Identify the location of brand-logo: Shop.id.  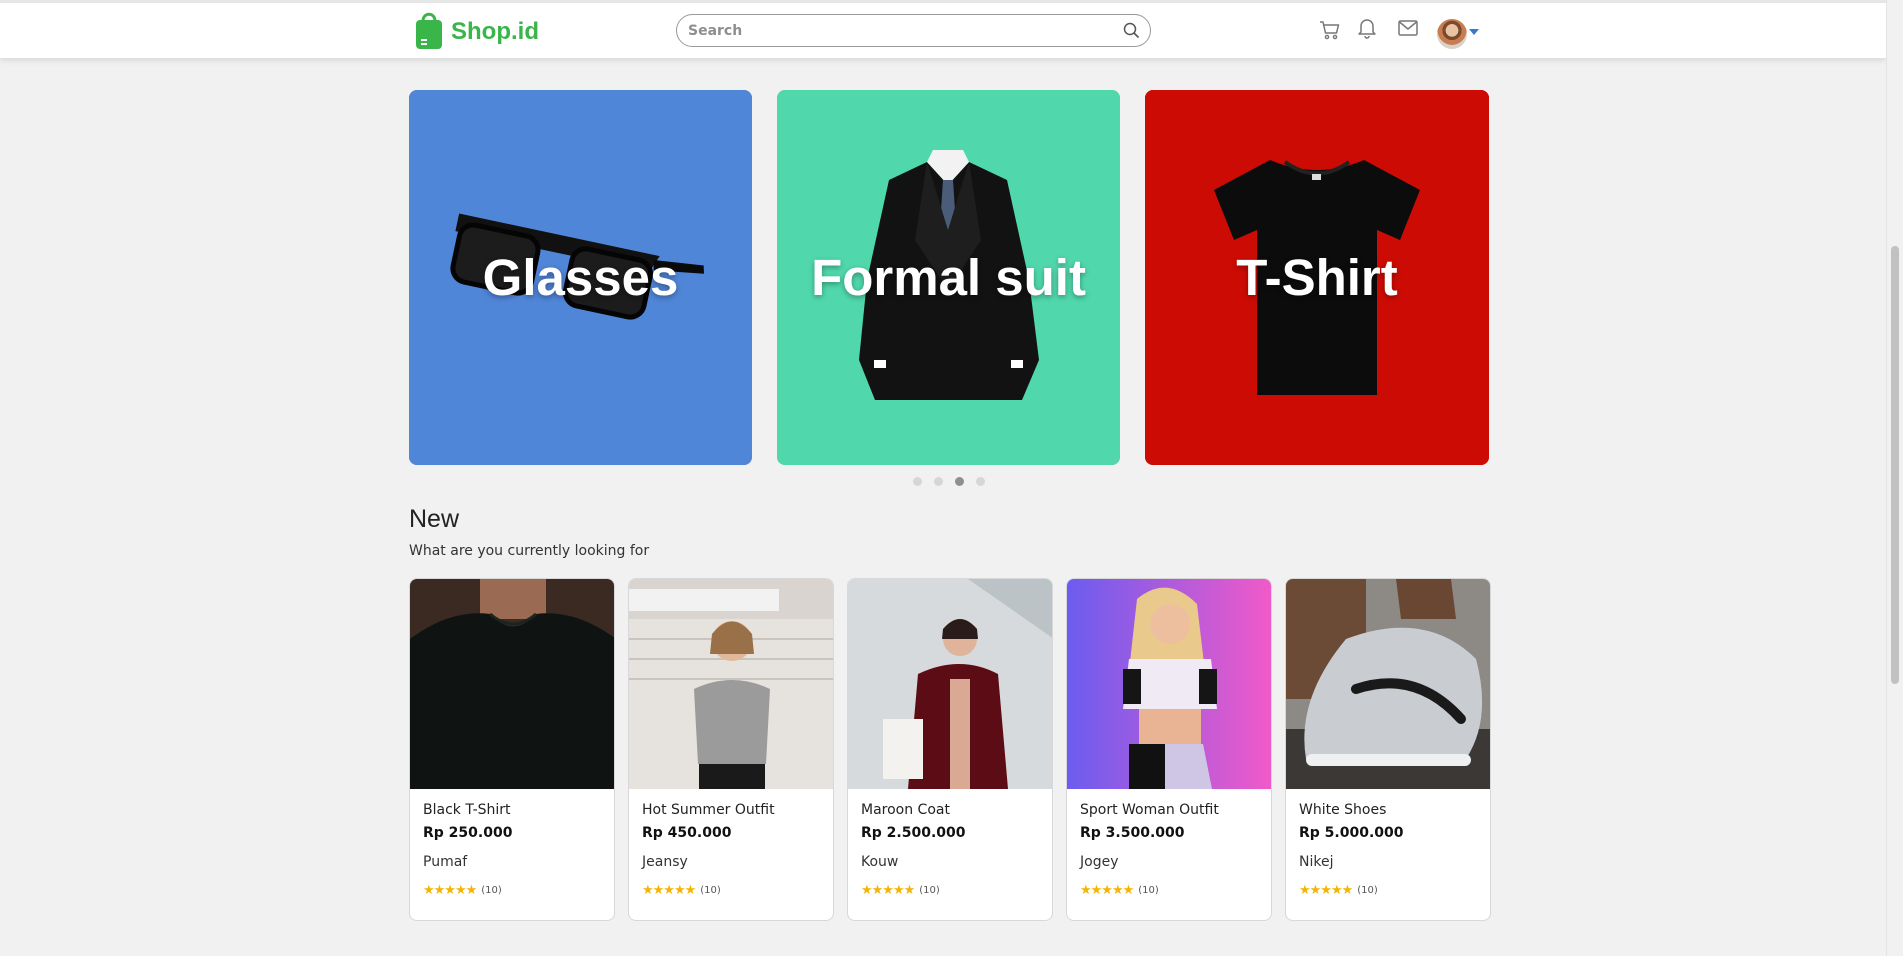
(476, 29).